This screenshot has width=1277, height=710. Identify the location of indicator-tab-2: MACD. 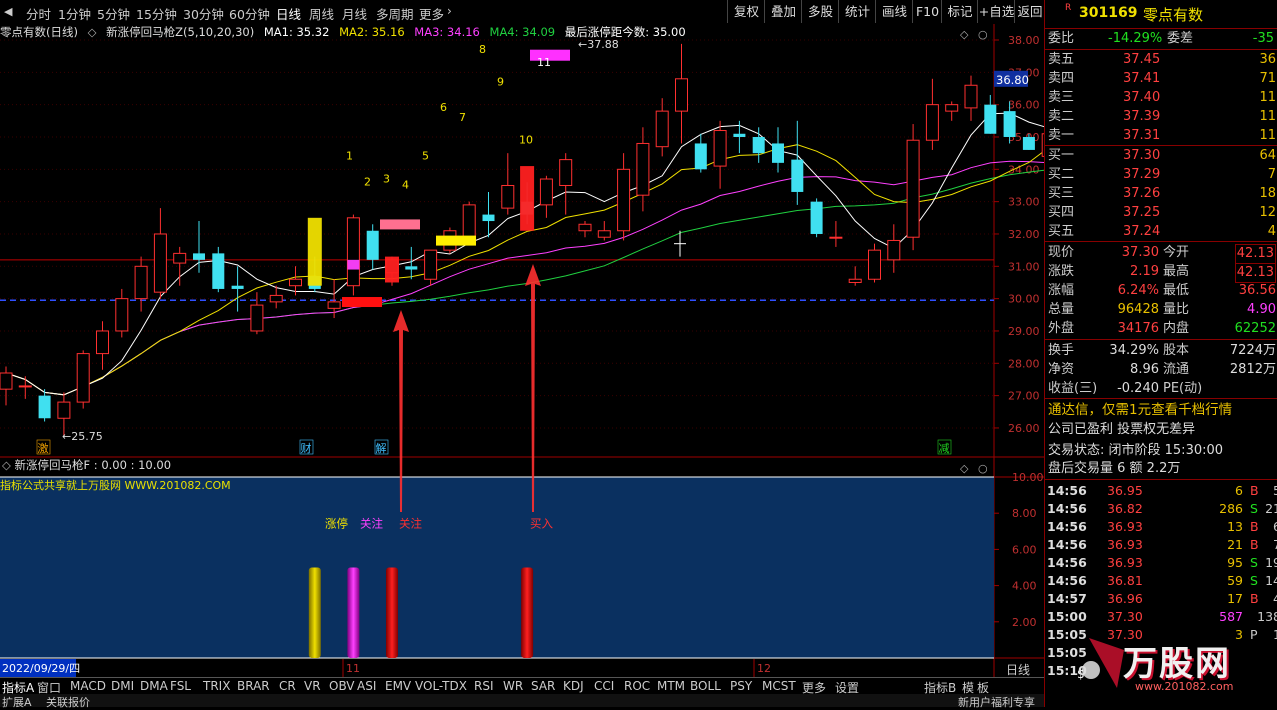
(88, 686).